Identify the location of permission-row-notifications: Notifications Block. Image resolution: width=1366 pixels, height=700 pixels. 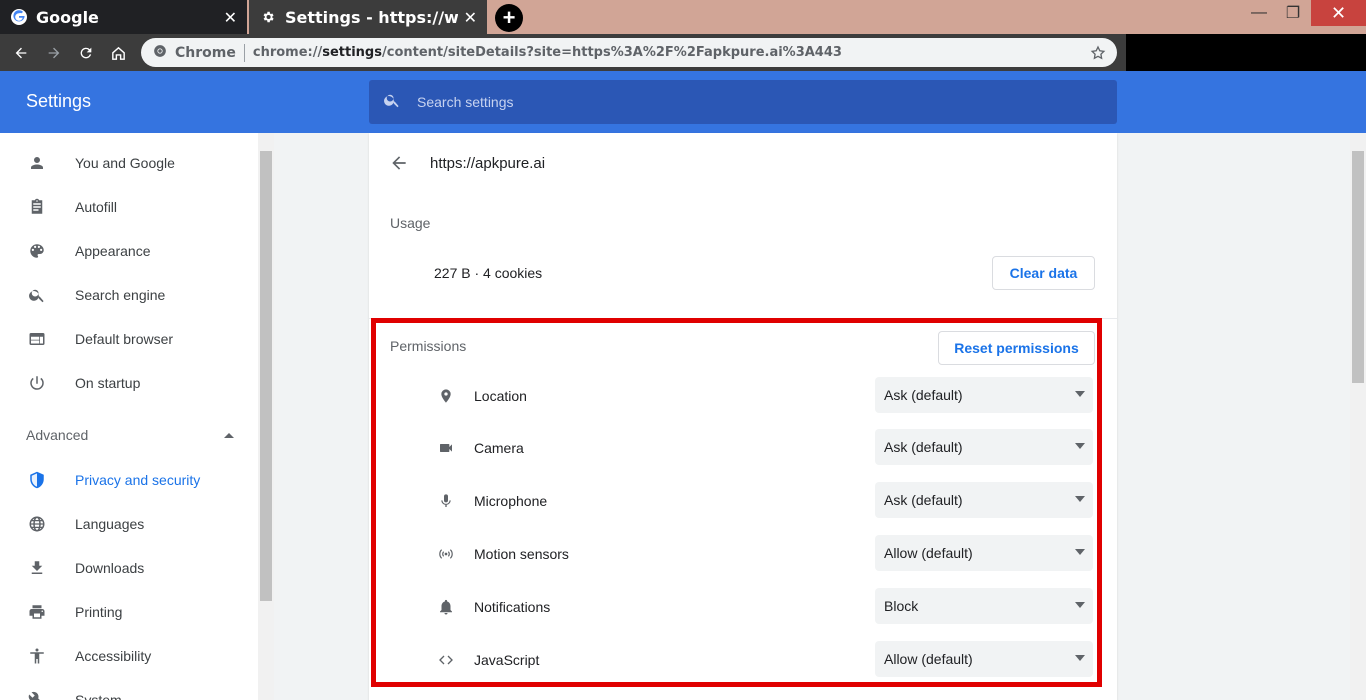
(743, 608).